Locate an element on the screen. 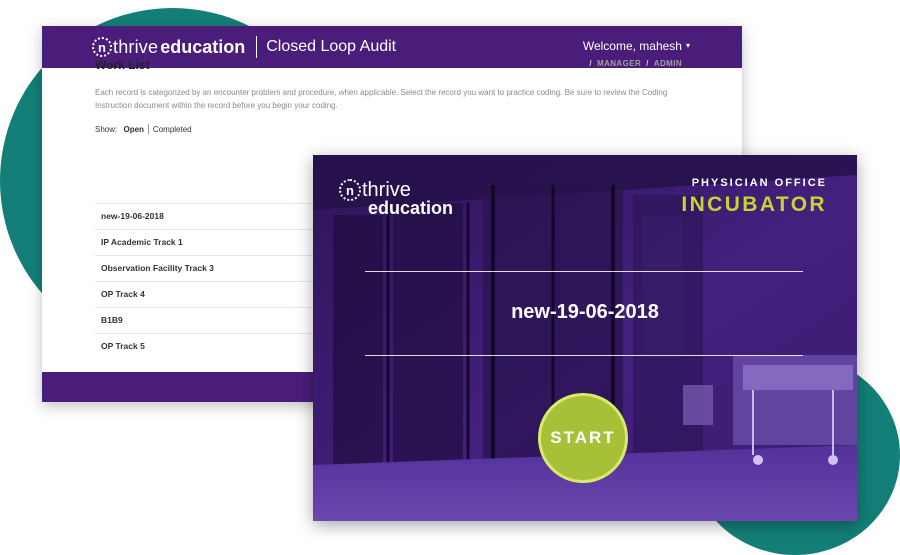 This screenshot has width=900, height=555. brand-logo: n thrive education Closed Loop Audit is located at coordinates (244, 47).